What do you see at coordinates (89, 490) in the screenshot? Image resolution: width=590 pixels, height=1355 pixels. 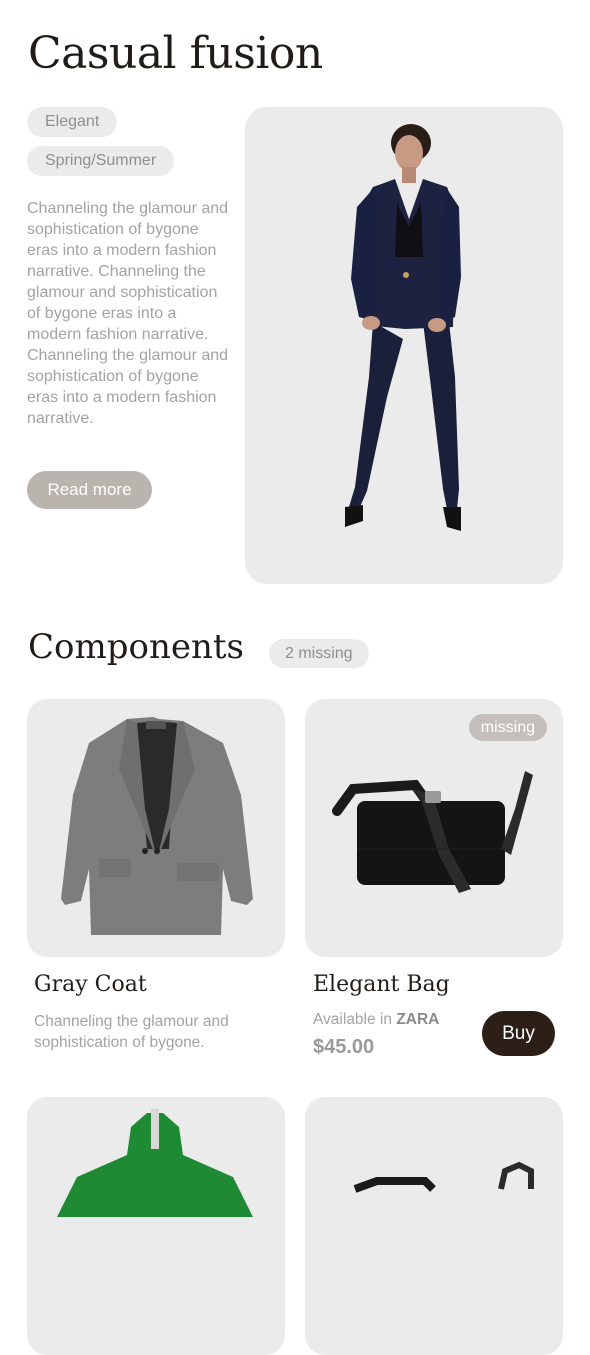 I see `read-more-button: Read more` at bounding box center [89, 490].